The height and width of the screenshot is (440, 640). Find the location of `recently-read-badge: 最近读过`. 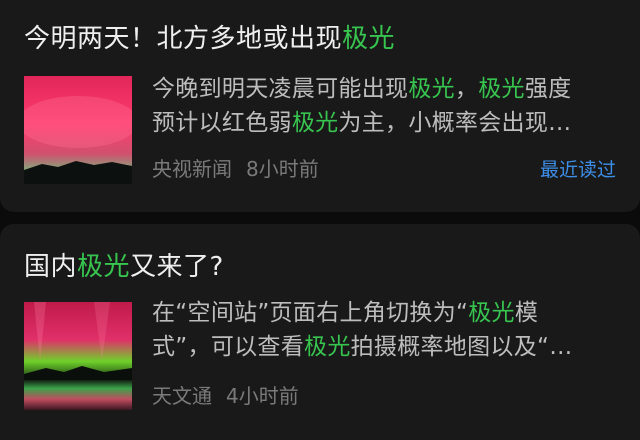

recently-read-badge: 最近读过 is located at coordinates (577, 170).